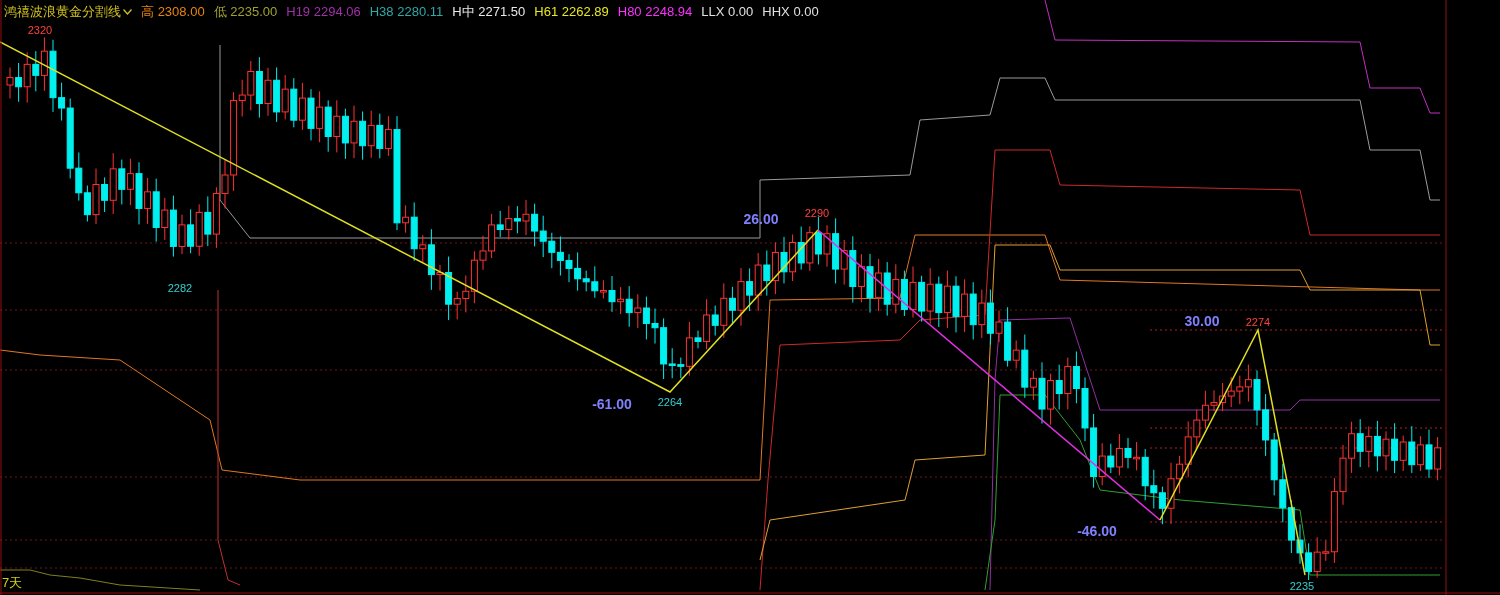 Image resolution: width=1500 pixels, height=595 pixels. What do you see at coordinates (817, 213) in the screenshot?
I see `price-label: 2290` at bounding box center [817, 213].